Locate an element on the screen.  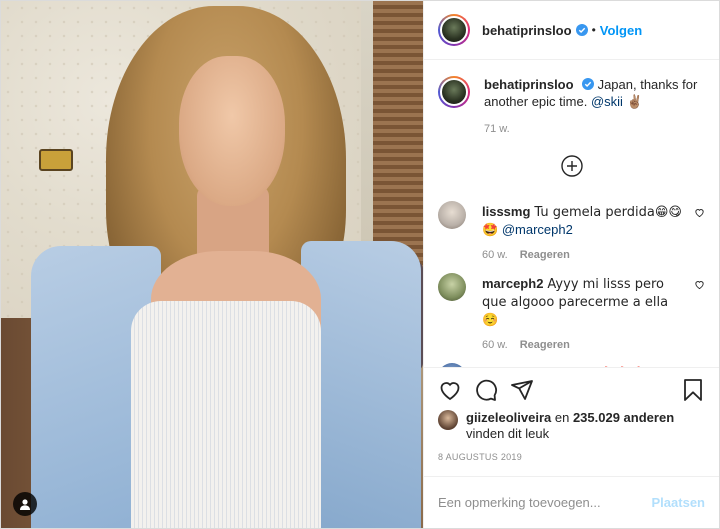
comment-username: marceph2 is located at coordinates (512, 283).